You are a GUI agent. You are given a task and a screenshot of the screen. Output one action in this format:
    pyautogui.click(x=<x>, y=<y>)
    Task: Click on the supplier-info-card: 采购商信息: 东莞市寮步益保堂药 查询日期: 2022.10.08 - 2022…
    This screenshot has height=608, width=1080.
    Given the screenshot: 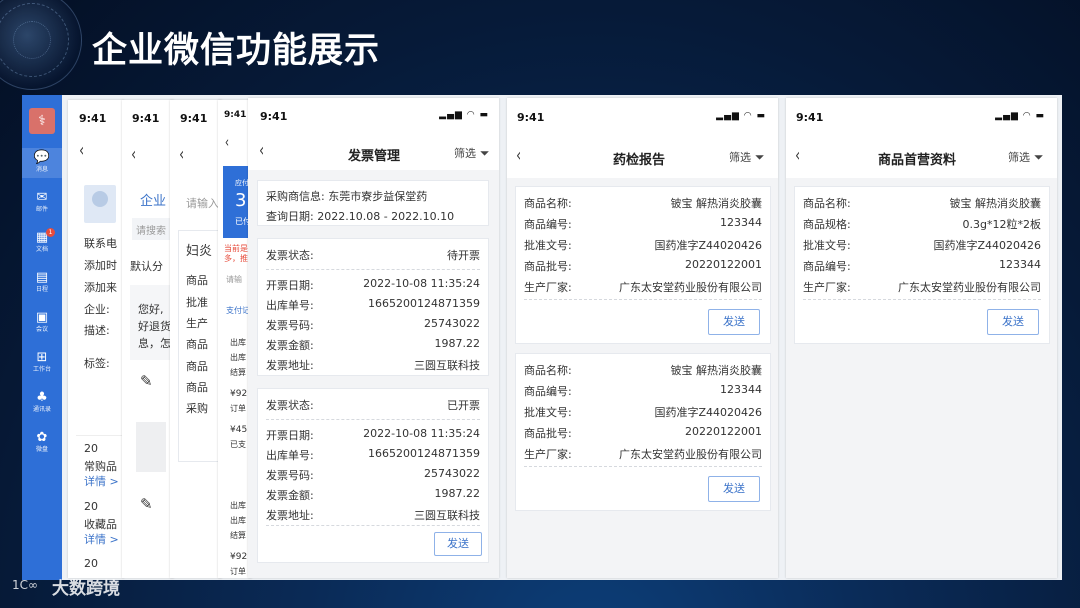 What is the action you would take?
    pyautogui.click(x=373, y=203)
    